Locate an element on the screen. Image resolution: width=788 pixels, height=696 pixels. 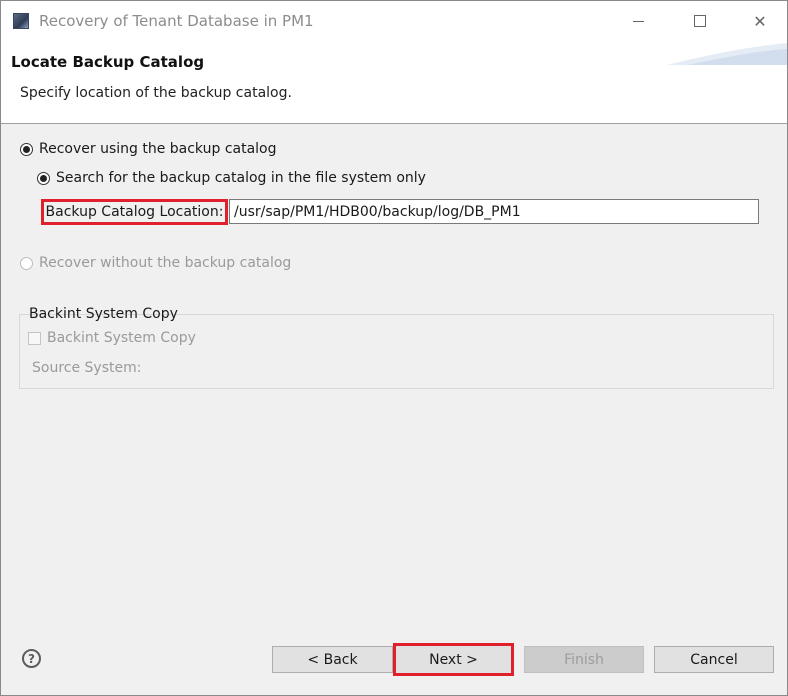
recover-using-catalog-radio is located at coordinates (26, 149).